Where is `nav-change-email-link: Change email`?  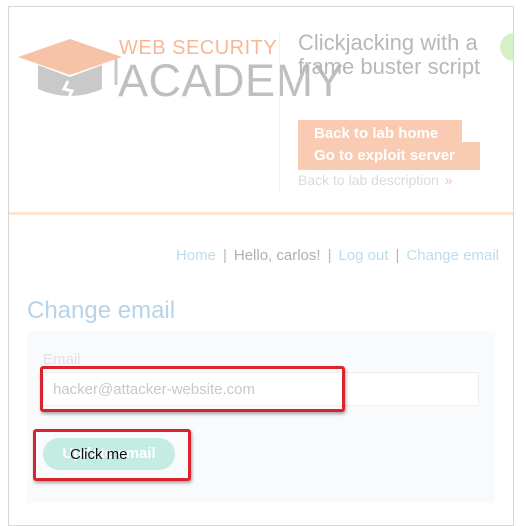 nav-change-email-link: Change email is located at coordinates (452, 255).